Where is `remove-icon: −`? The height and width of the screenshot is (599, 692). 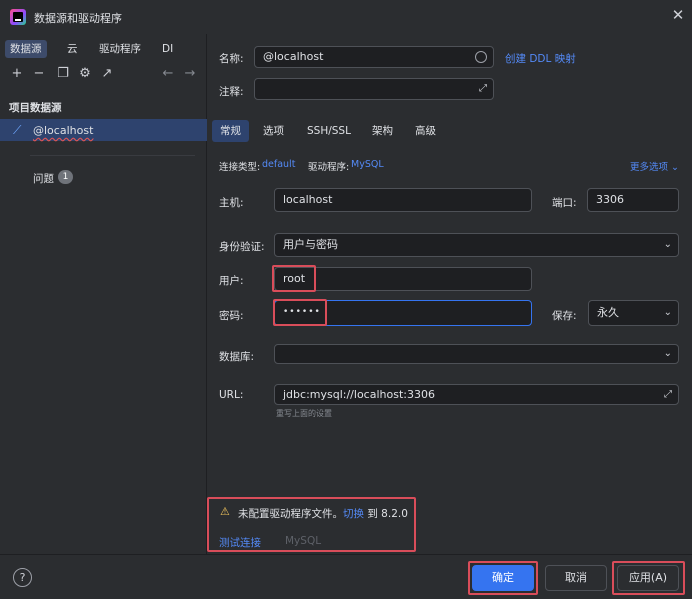 remove-icon: − is located at coordinates (39, 74).